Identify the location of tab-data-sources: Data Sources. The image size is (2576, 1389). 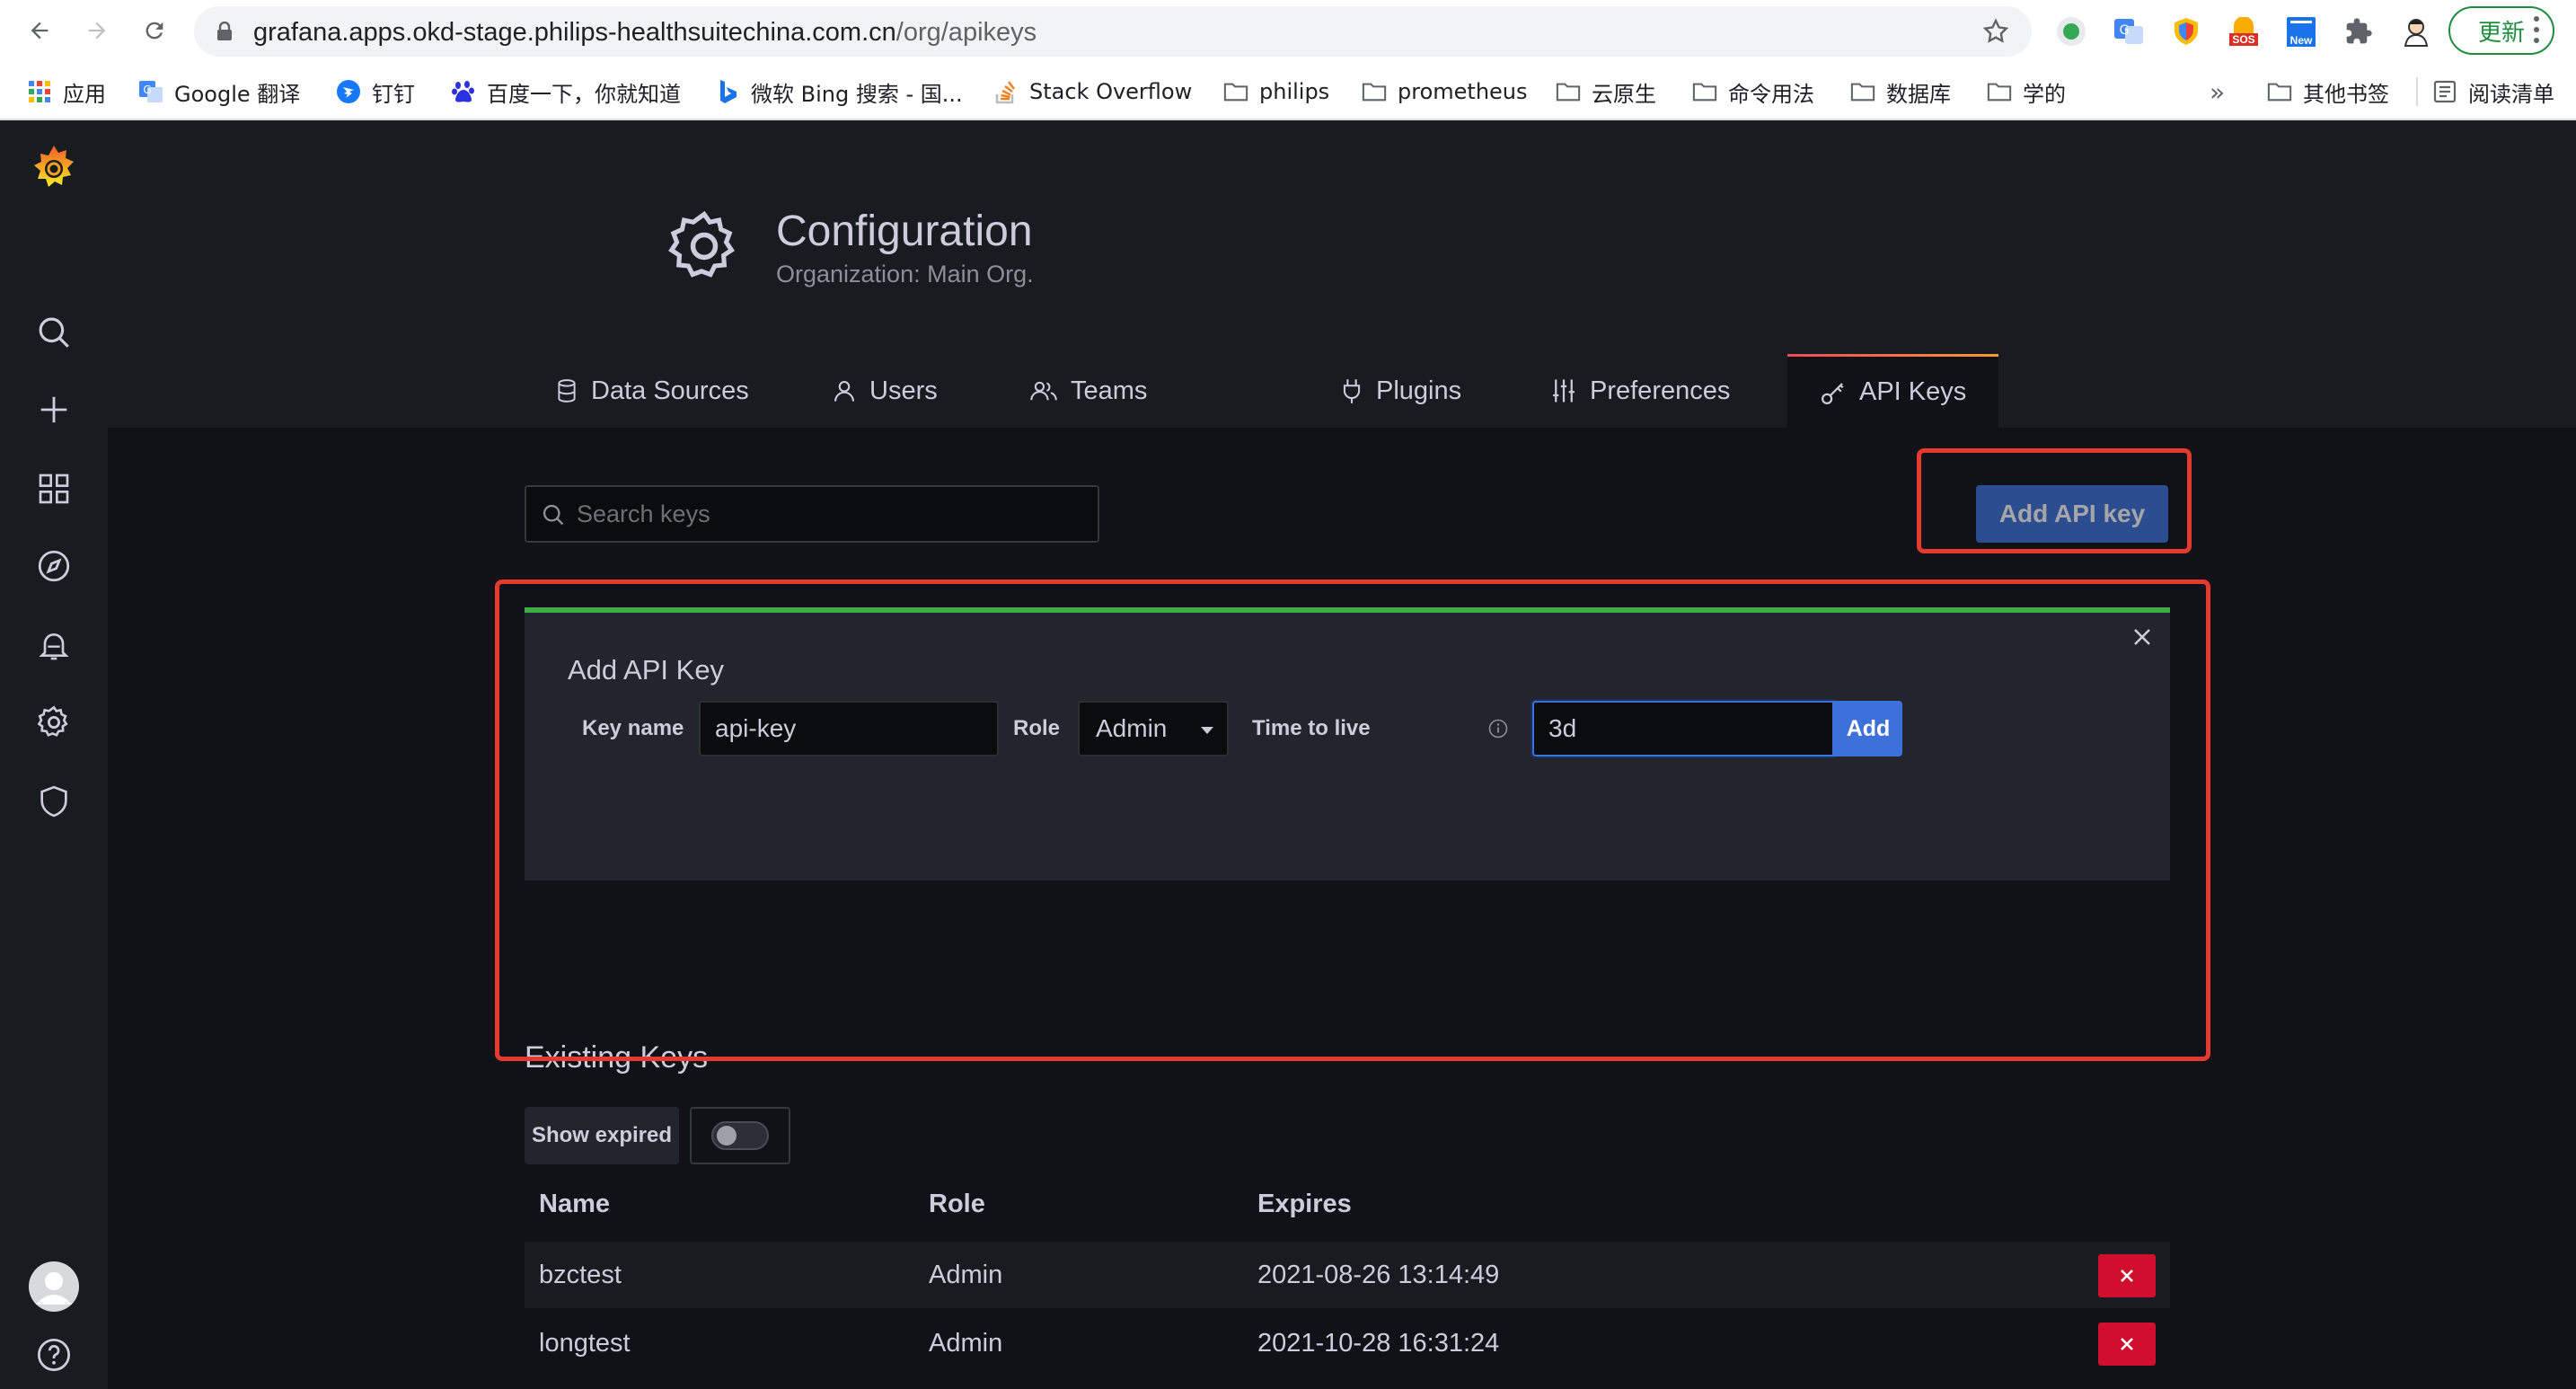
(652, 391).